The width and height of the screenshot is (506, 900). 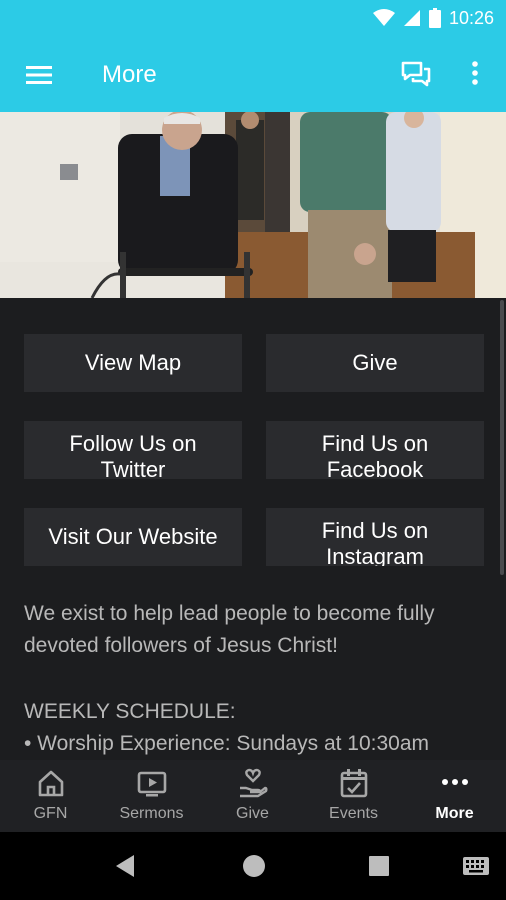 I want to click on view-map-label: View Map, so click(x=133, y=362).